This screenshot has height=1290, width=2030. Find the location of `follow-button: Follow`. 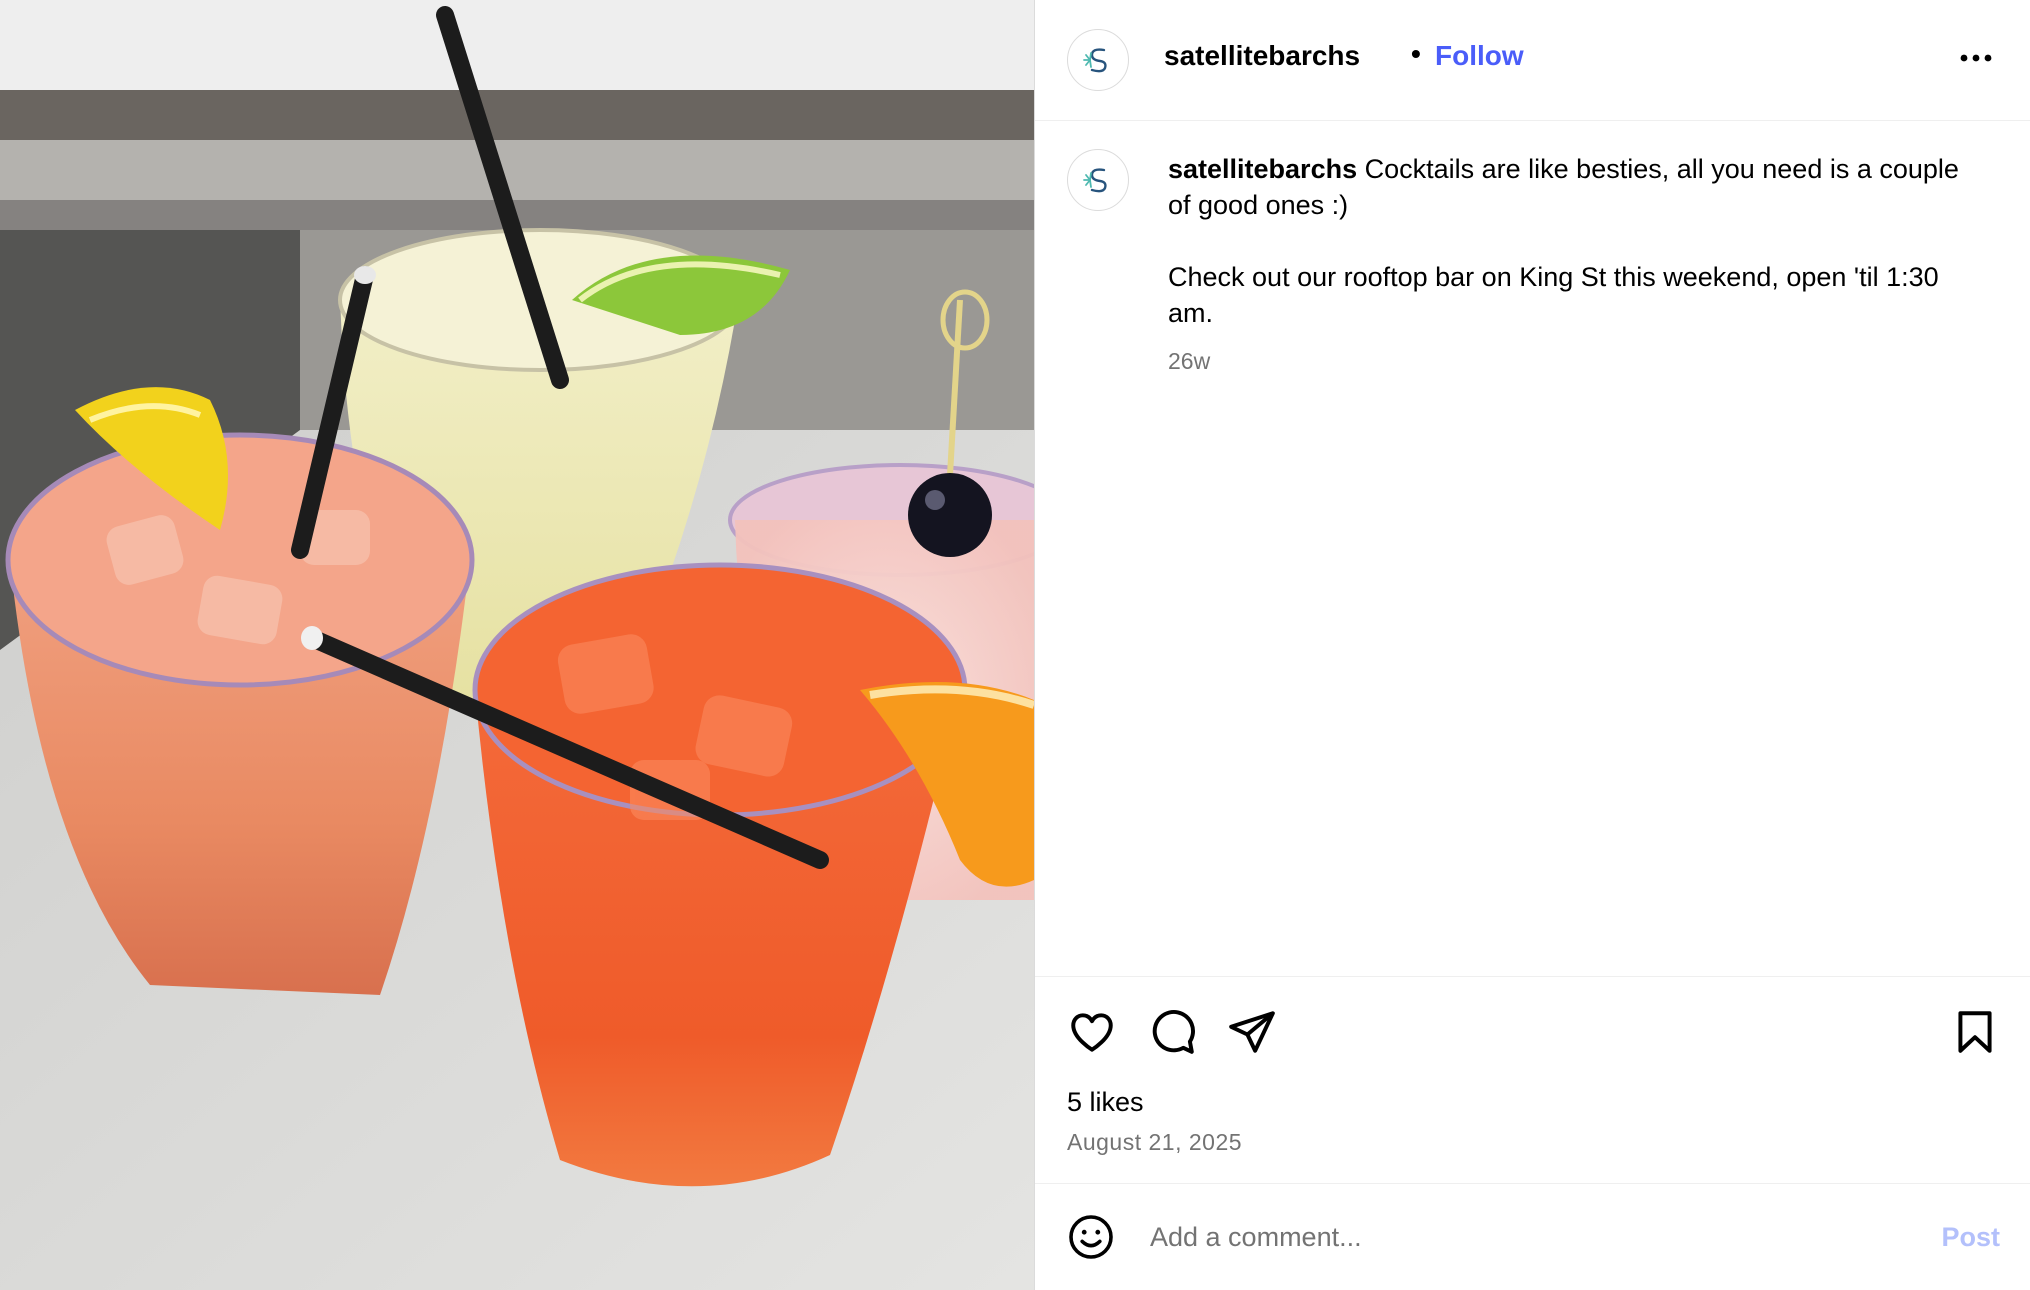

follow-button: Follow is located at coordinates (1479, 56).